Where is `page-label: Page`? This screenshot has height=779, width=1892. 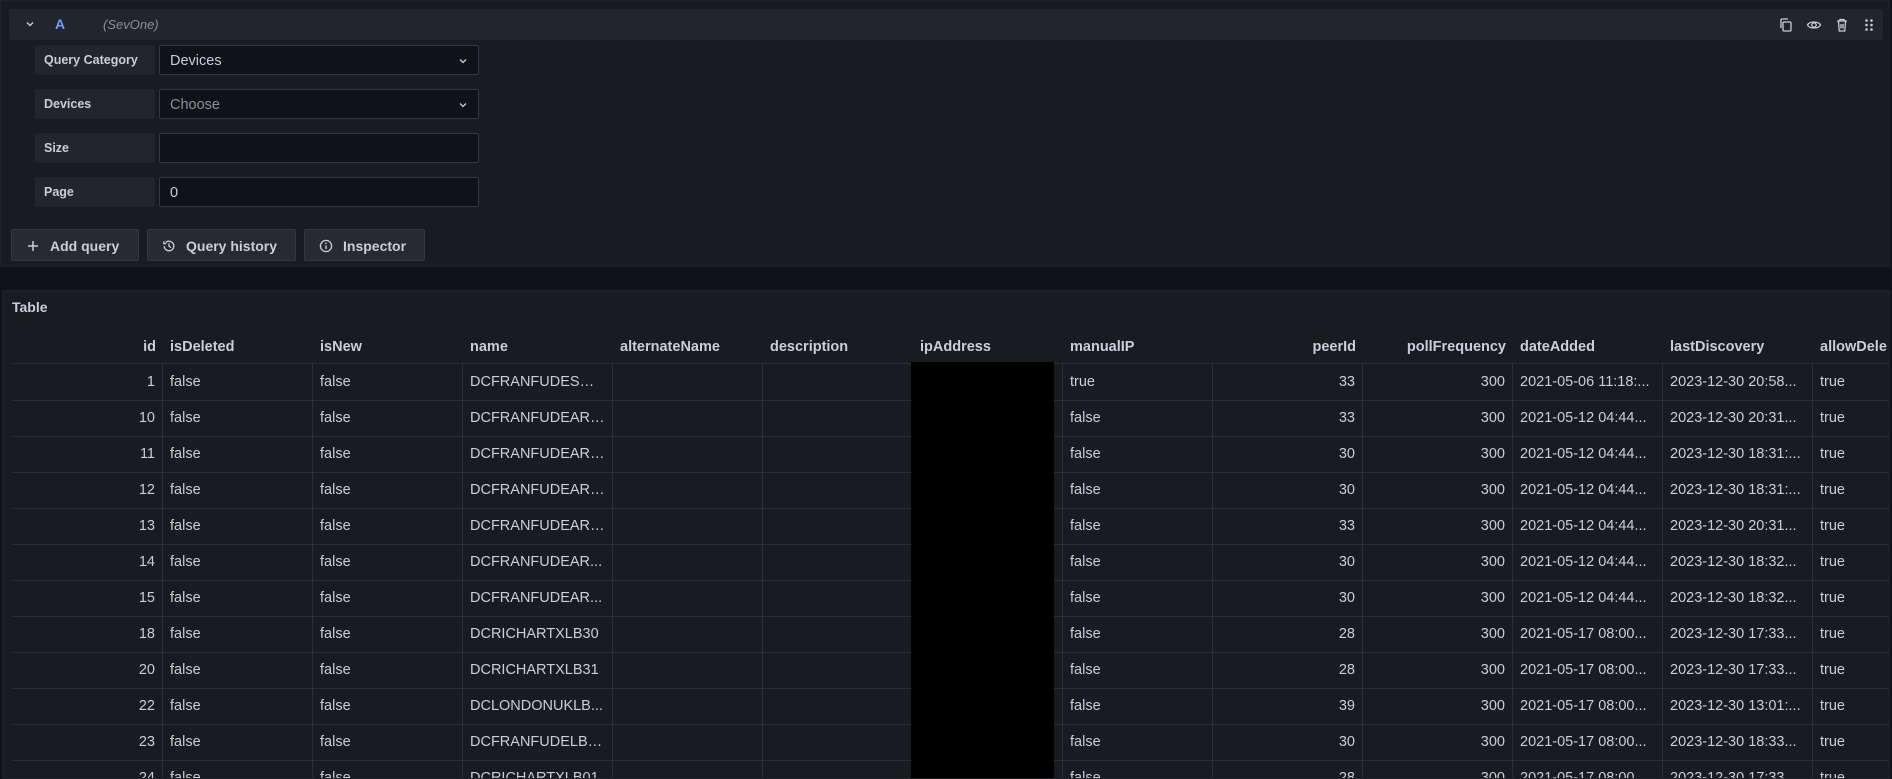
page-label: Page is located at coordinates (95, 192).